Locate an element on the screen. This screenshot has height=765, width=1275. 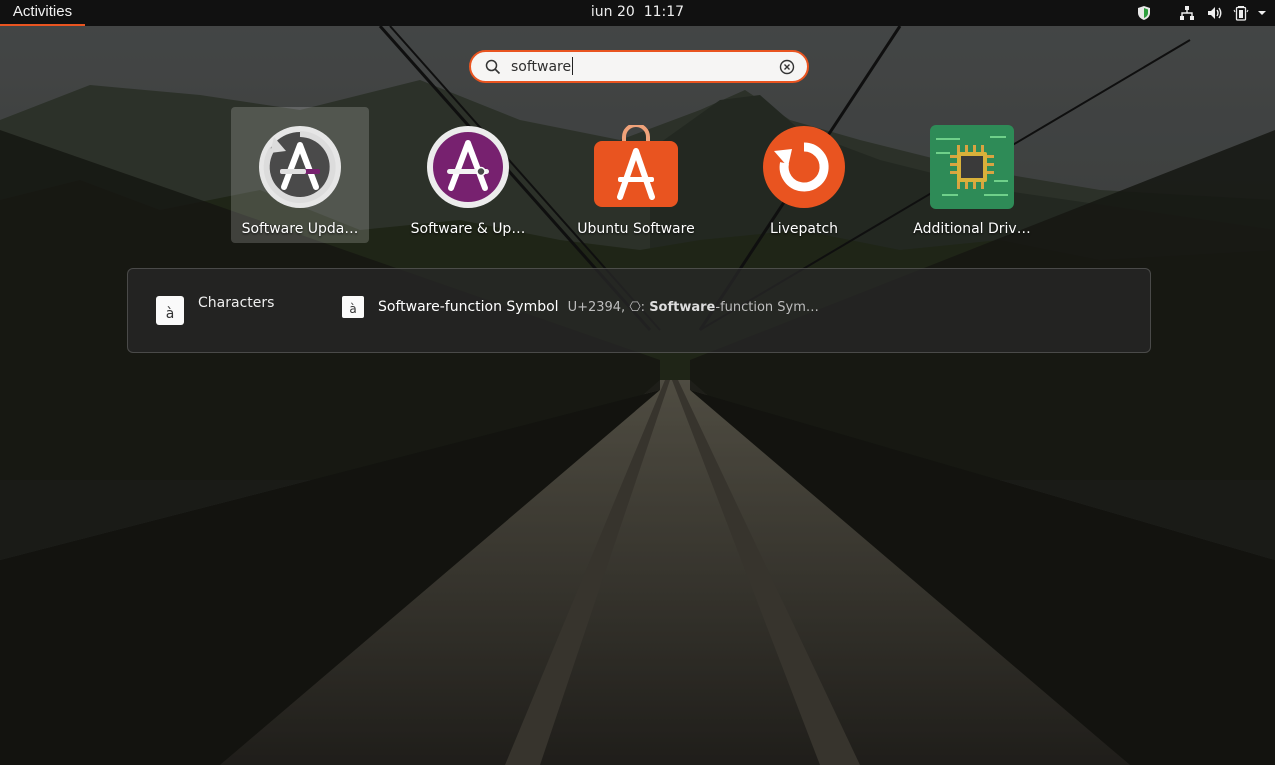
security-shield-icon is located at coordinates (1144, 13).